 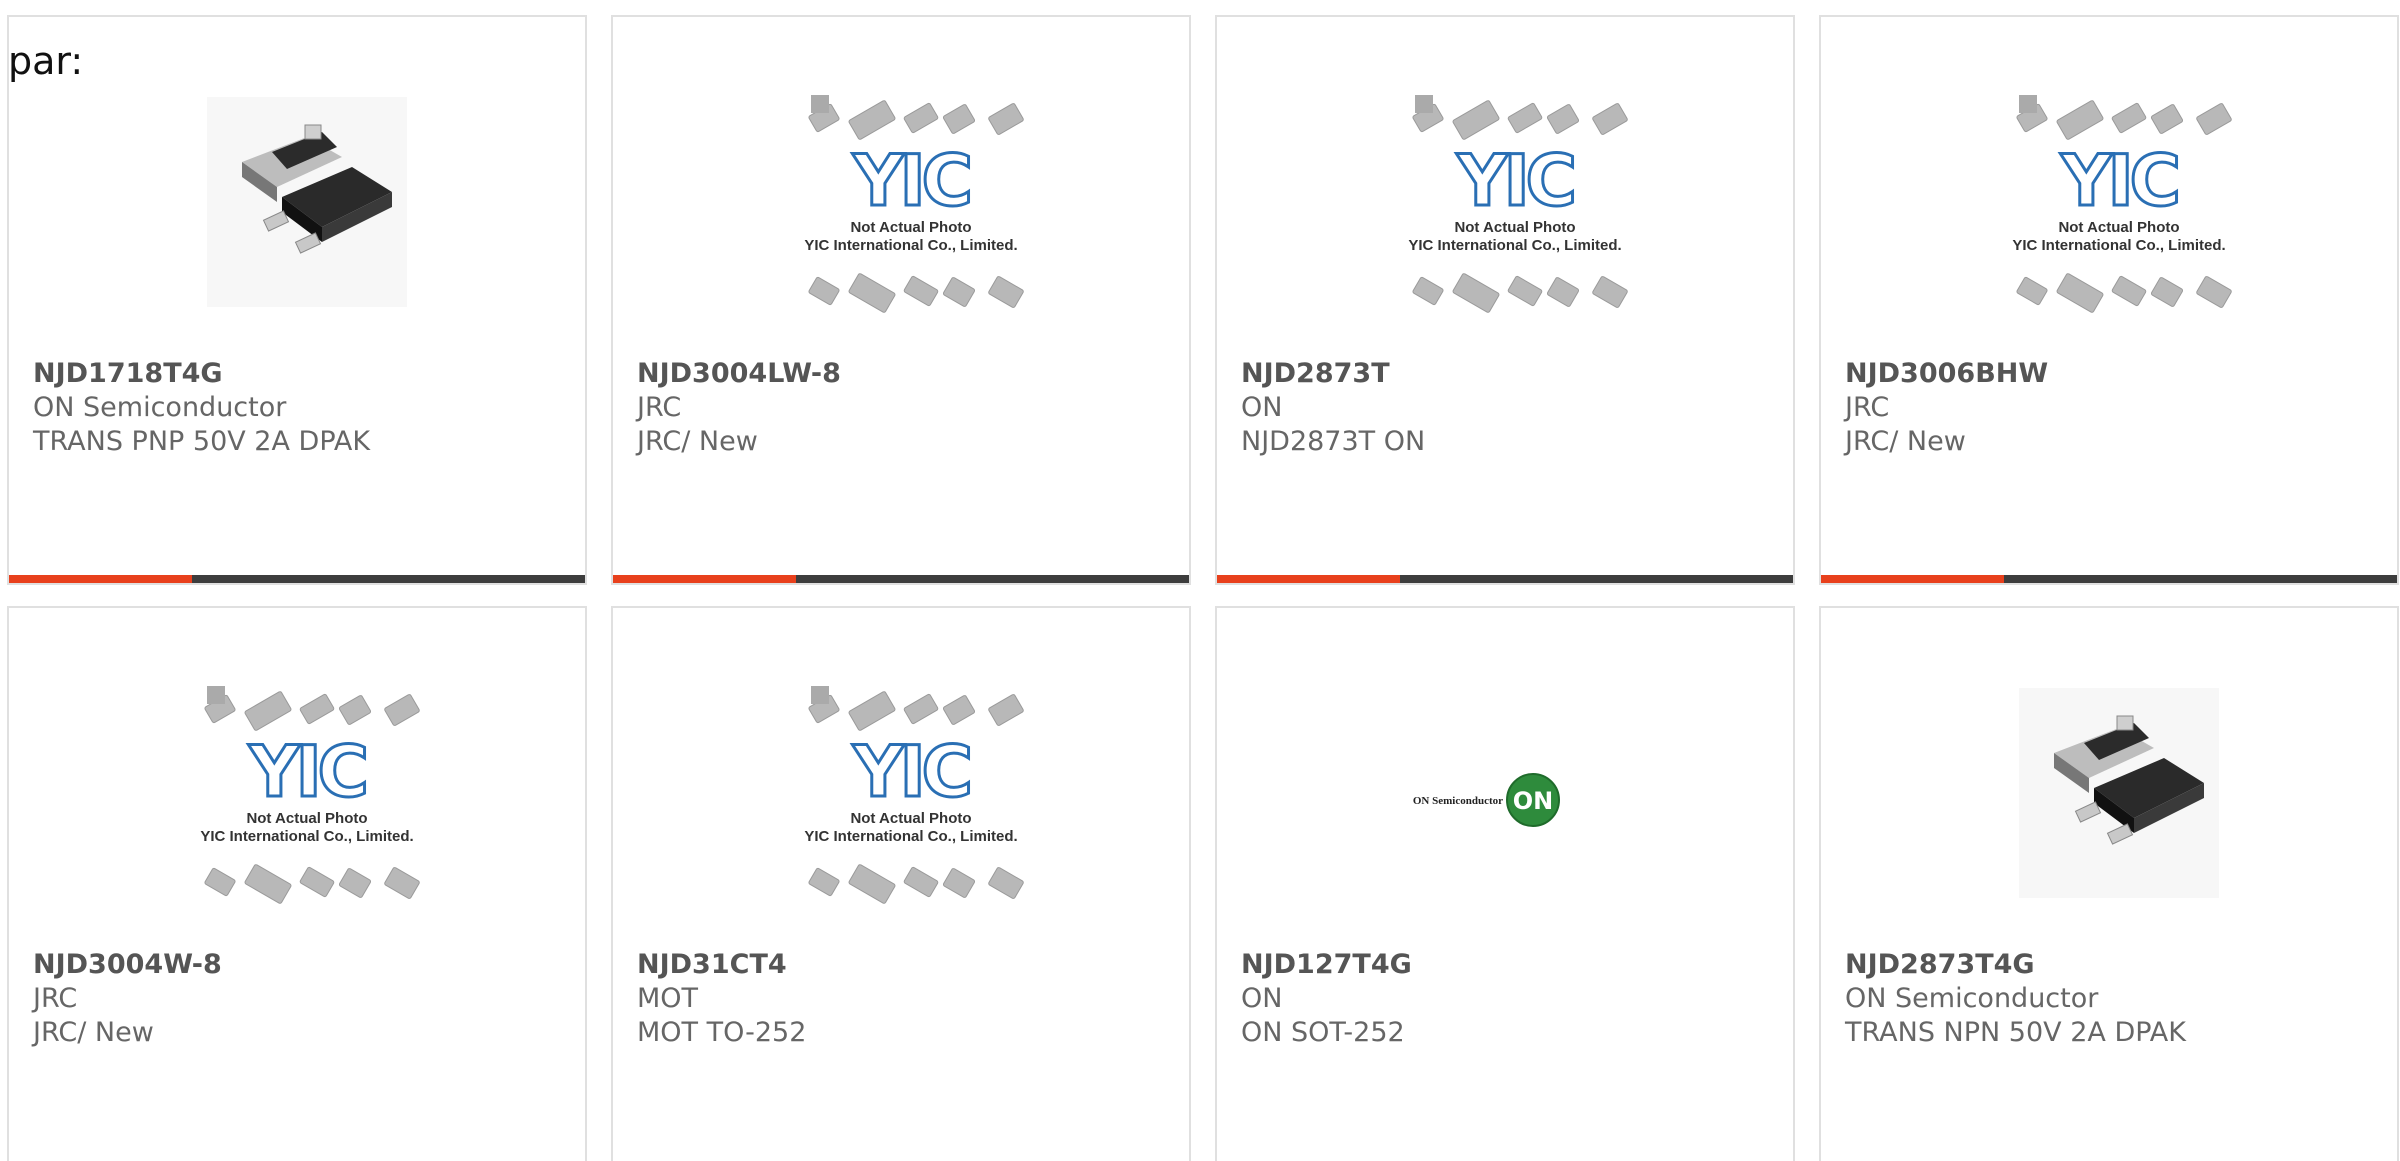 I want to click on product-info: NJD3006BHW JRC JRC/ New, so click(x=2116, y=408).